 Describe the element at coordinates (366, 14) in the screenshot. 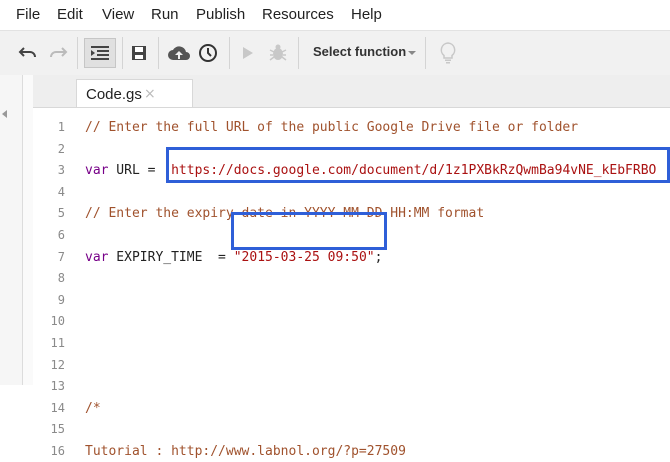

I see `menu-help: Help` at that location.